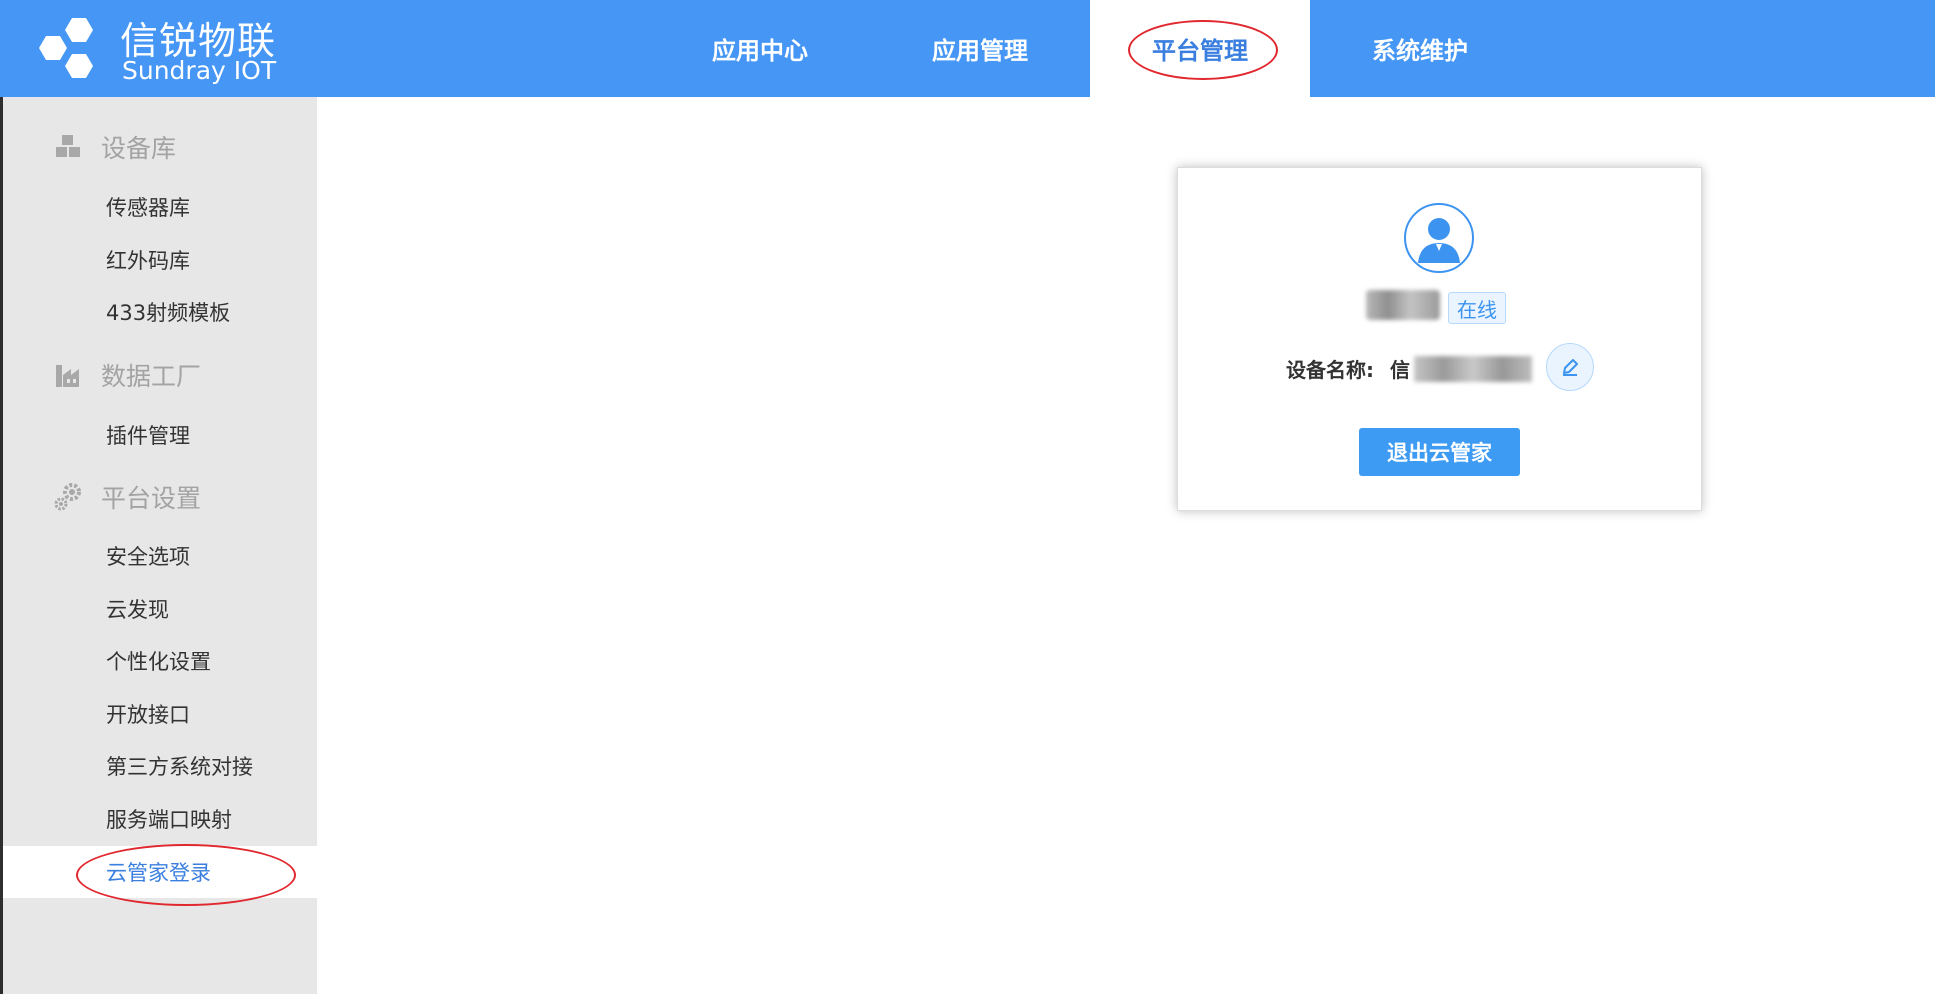 The height and width of the screenshot is (994, 1935). What do you see at coordinates (1400, 370) in the screenshot?
I see `device-name-value: 信` at bounding box center [1400, 370].